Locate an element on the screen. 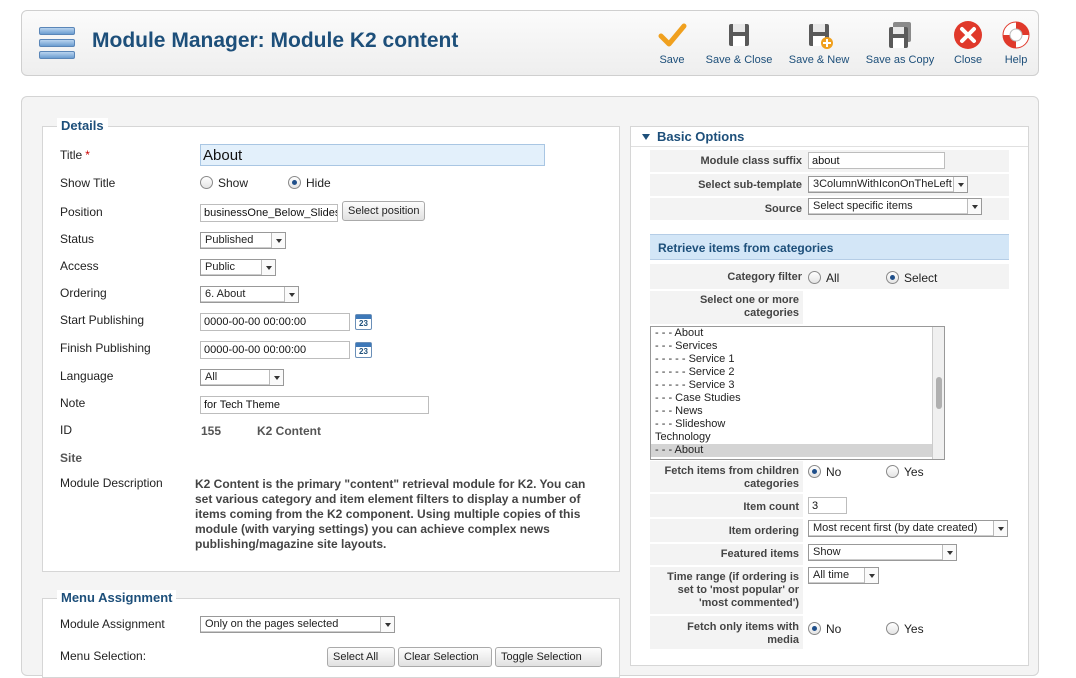  help-button: Help is located at coordinates (1016, 45).